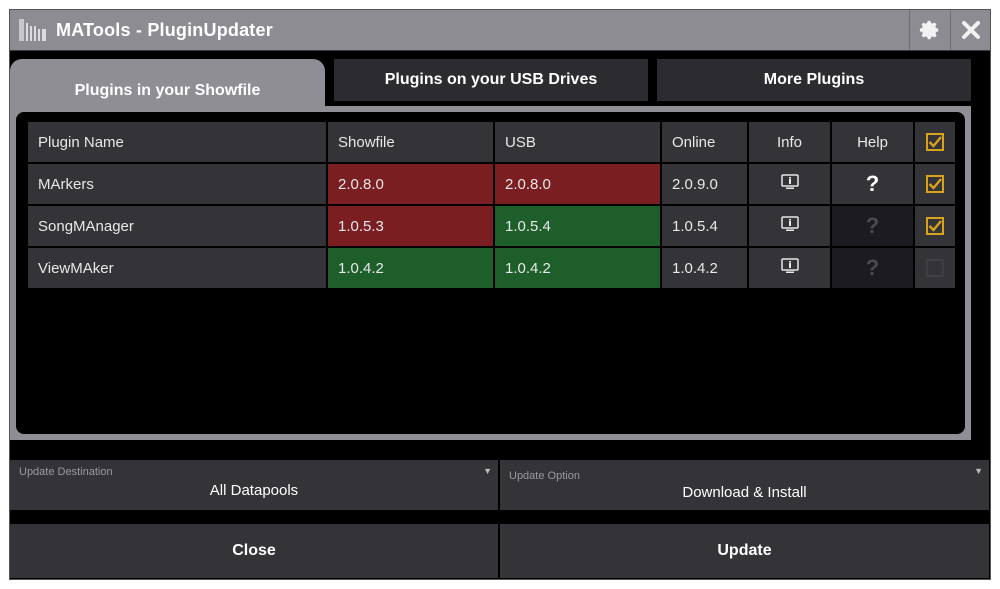 The height and width of the screenshot is (589, 1000). I want to click on title-bar: MATools - PluginUpdater, so click(500, 30).